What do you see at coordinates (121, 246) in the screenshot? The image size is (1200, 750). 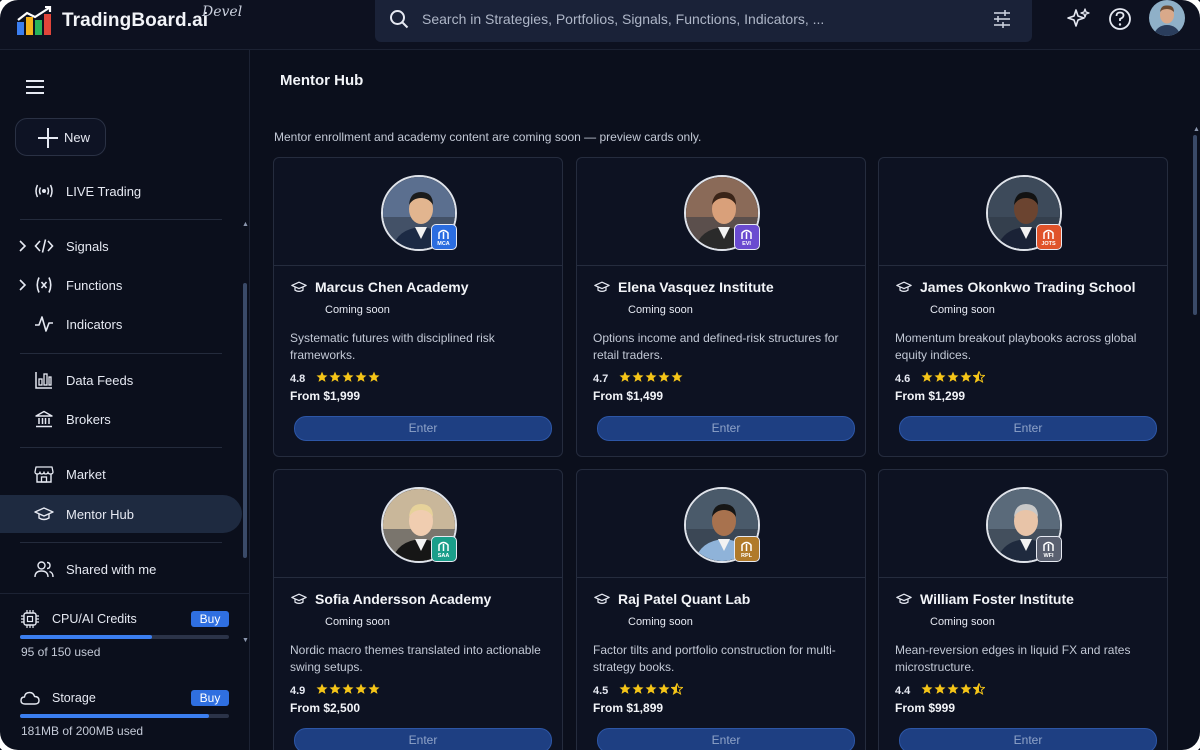 I see `sidebar-item-signals: Signals` at bounding box center [121, 246].